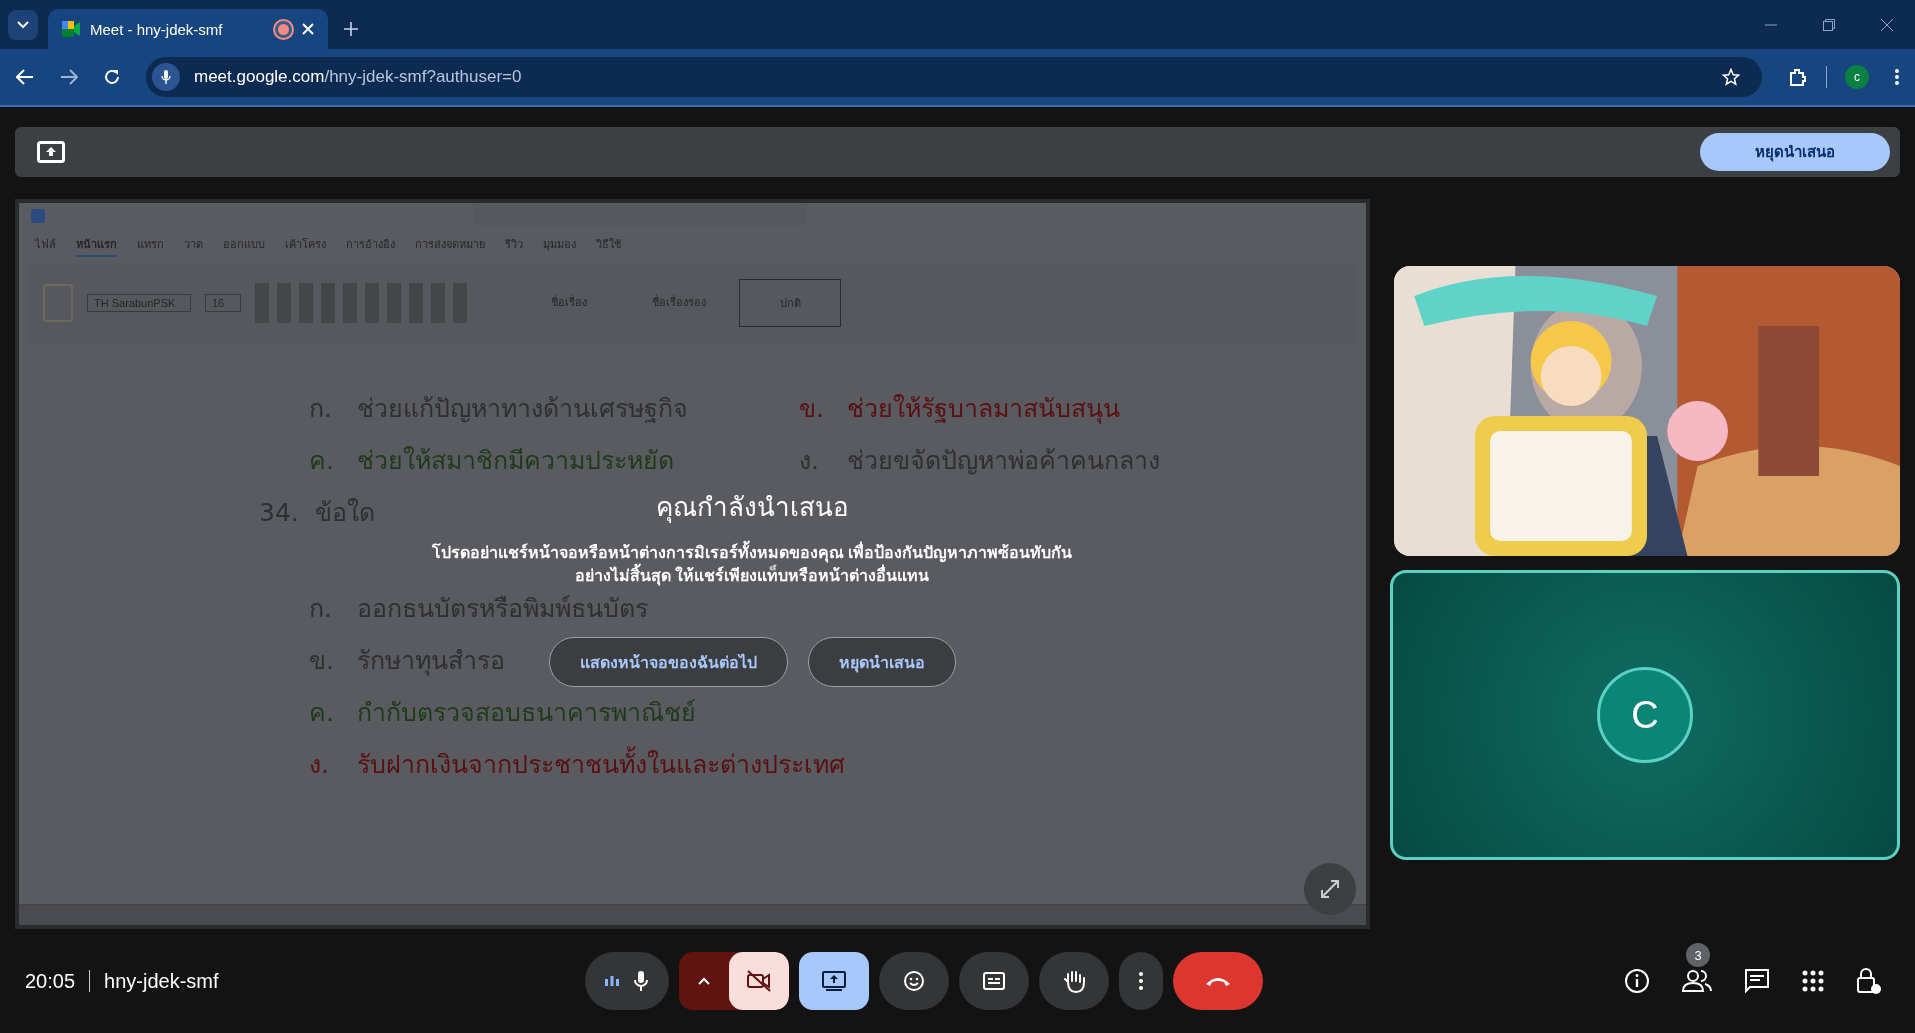 This screenshot has height=1033, width=1915. Describe the element at coordinates (157, 29) in the screenshot. I see `tab-title: Meet - hny-jdek-smf` at that location.